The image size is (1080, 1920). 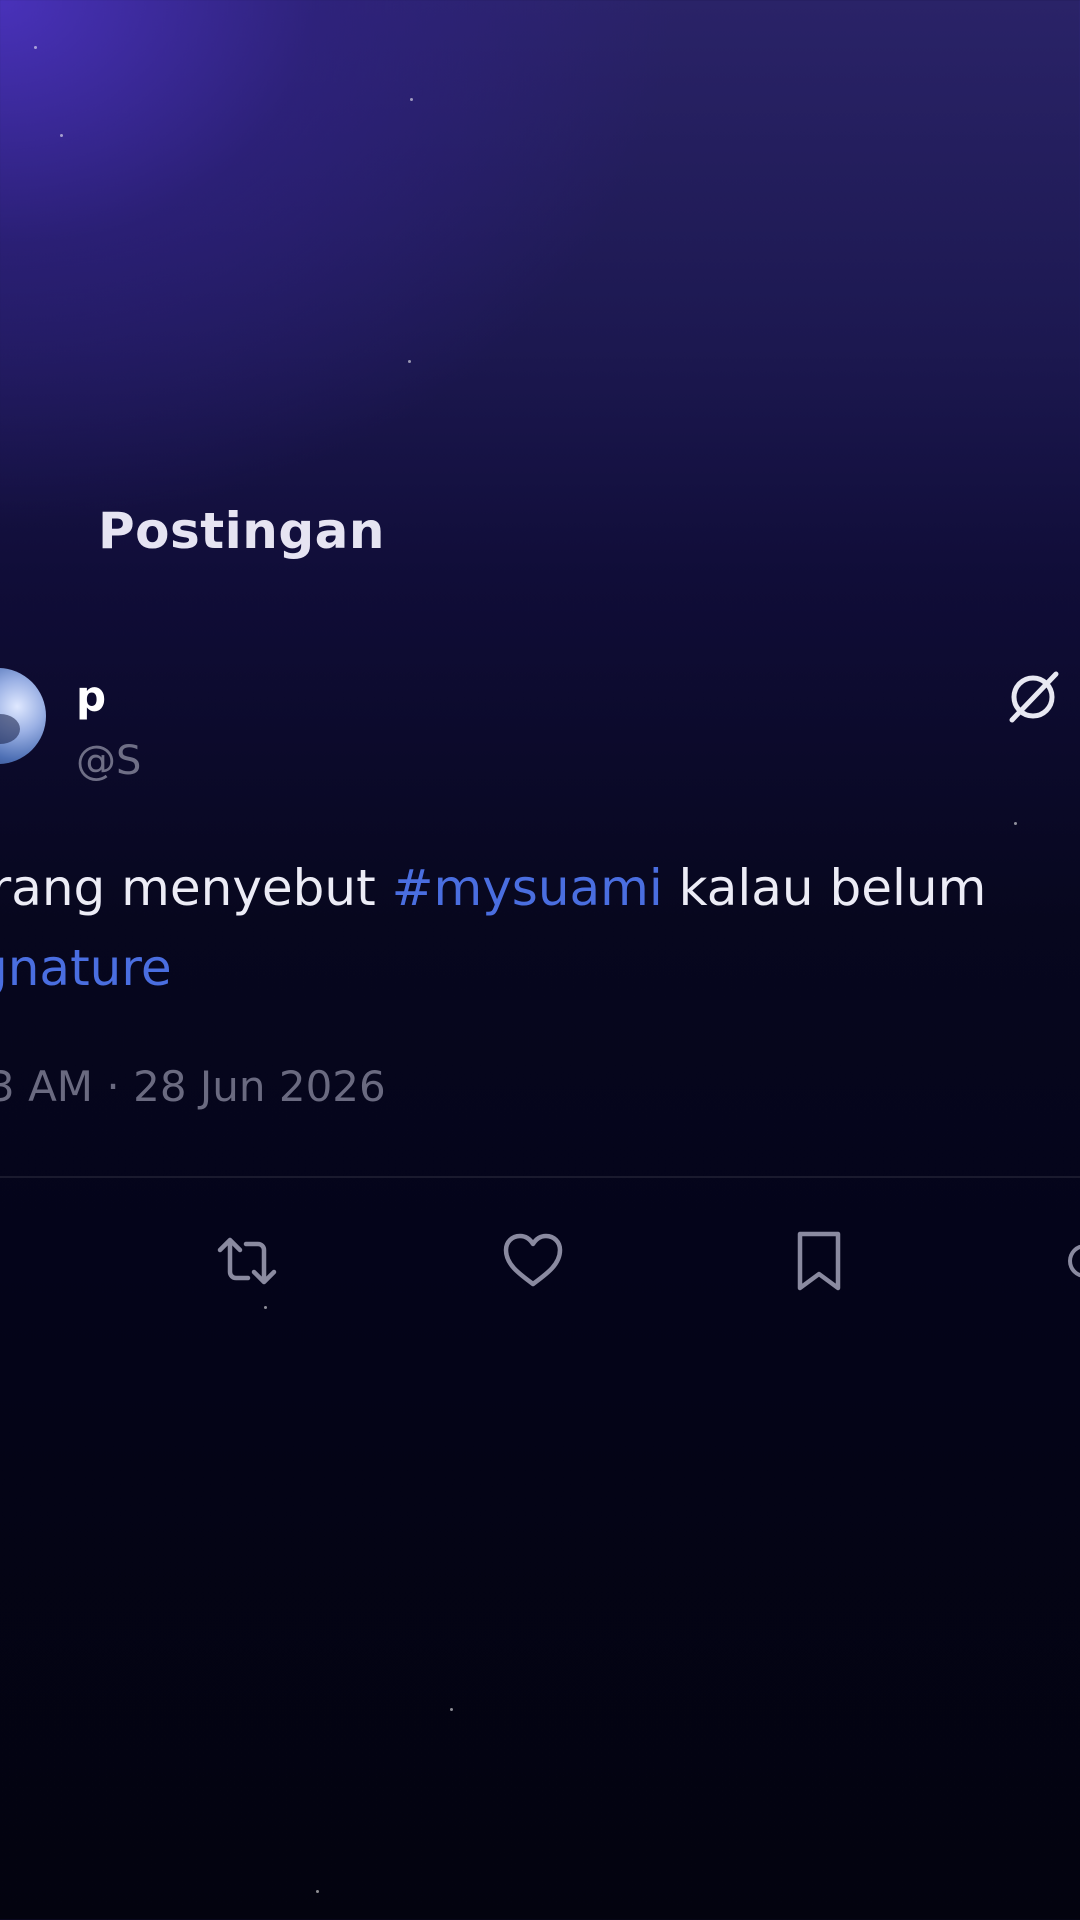 I want to click on like-icon, so click(x=533, y=1260).